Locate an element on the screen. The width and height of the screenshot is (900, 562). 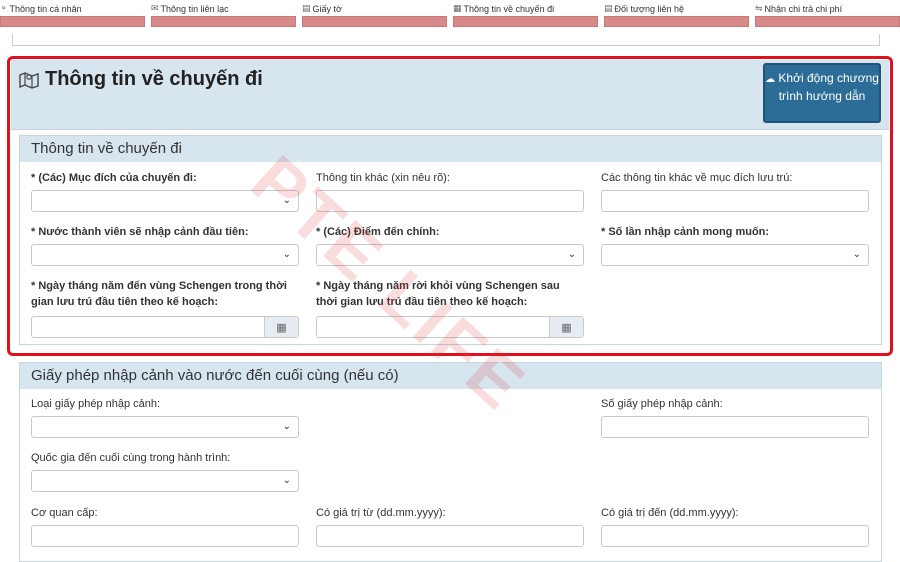
previous-section-edge is located at coordinates (446, 40).